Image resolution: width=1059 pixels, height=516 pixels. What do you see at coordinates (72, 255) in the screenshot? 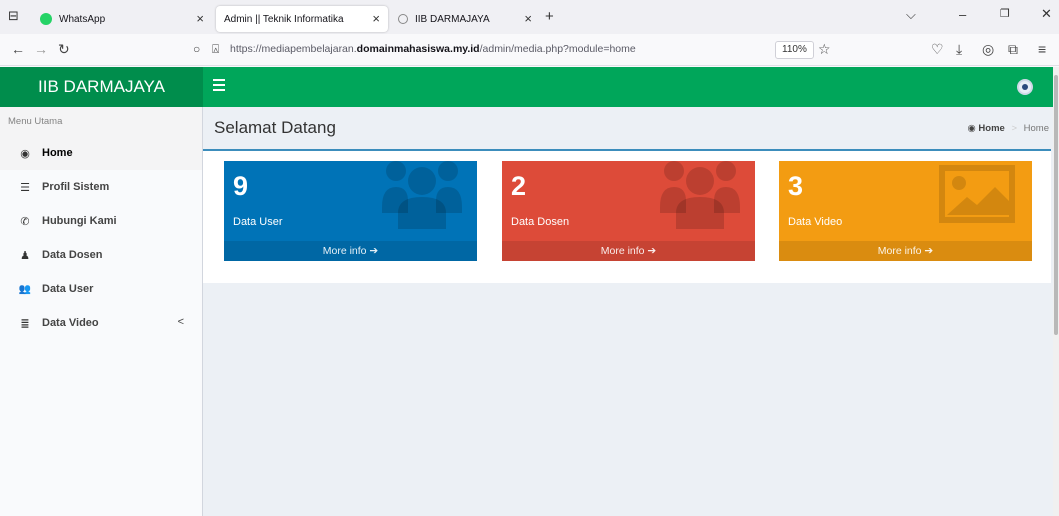
I see `sidebar-item-label: Data Dosen` at bounding box center [72, 255].